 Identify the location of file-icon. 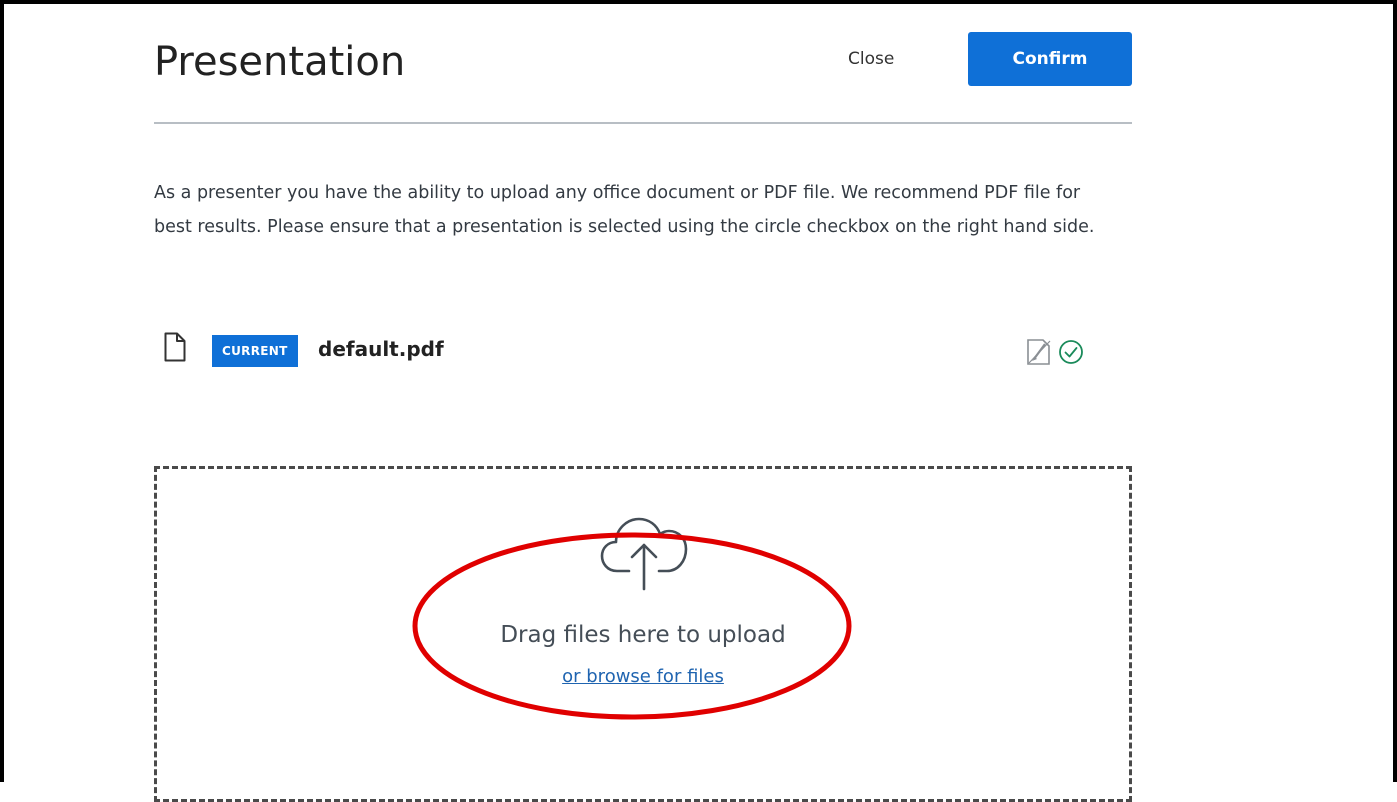
(175, 347).